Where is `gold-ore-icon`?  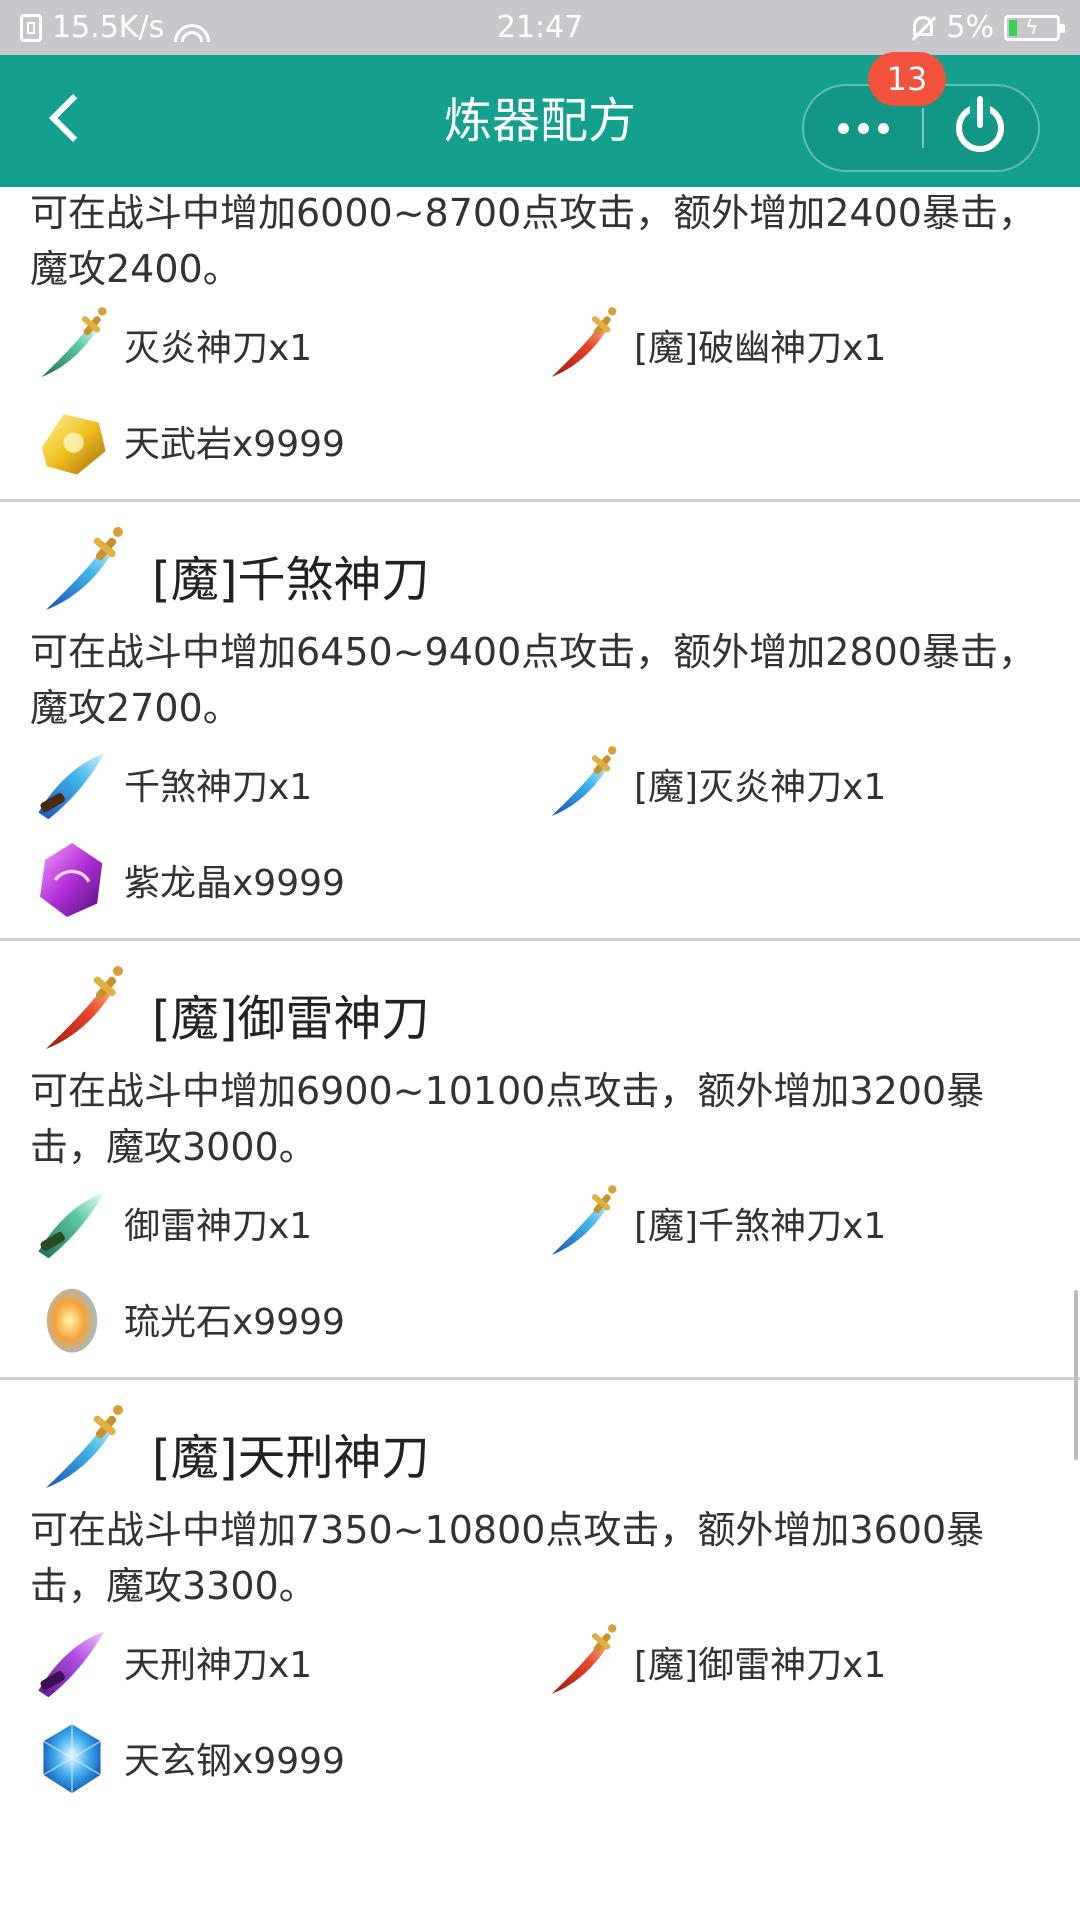 gold-ore-icon is located at coordinates (73, 444).